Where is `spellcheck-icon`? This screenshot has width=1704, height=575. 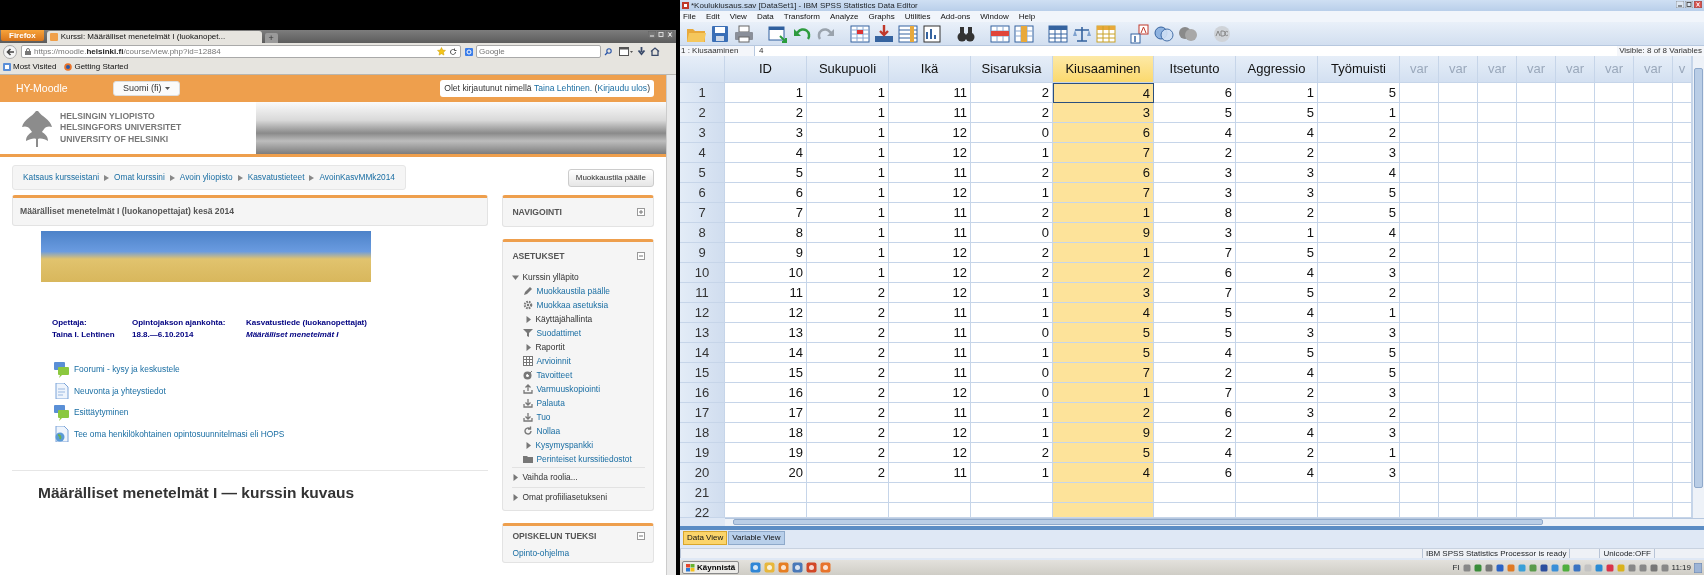
spellcheck-icon is located at coordinates (1222, 33).